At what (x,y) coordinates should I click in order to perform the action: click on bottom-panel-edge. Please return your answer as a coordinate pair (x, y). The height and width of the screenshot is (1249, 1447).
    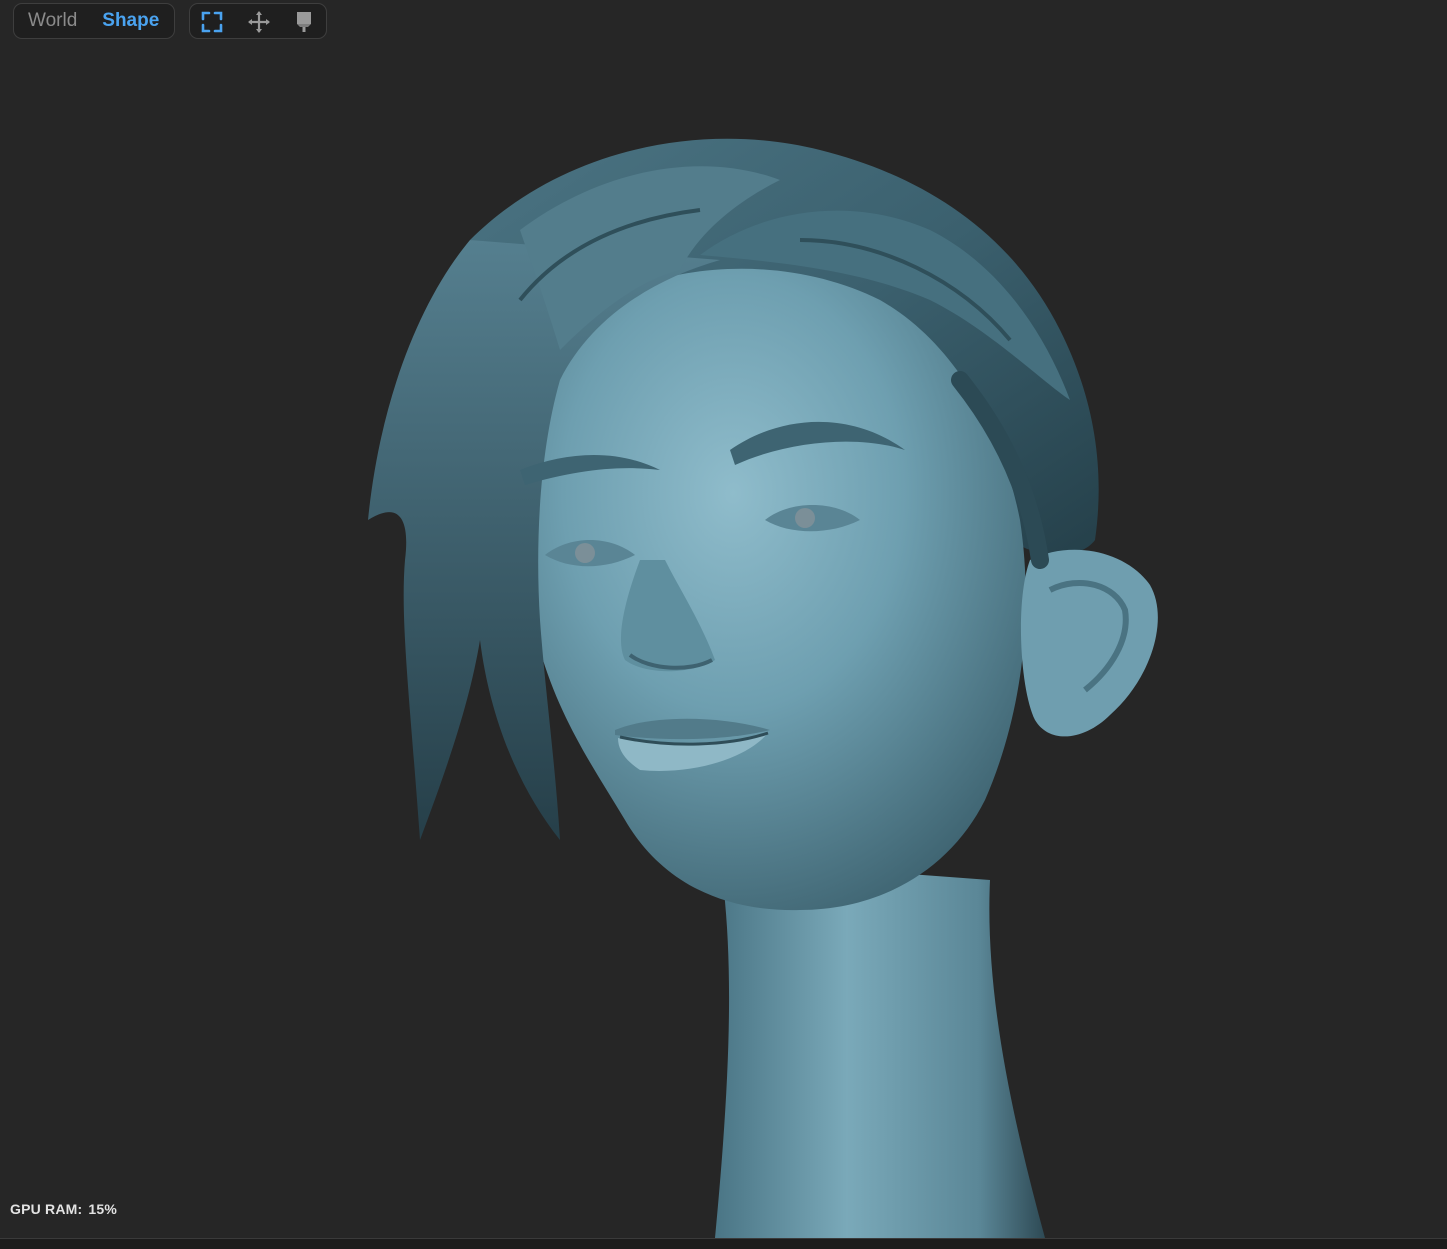
    Looking at the image, I should click on (723, 1243).